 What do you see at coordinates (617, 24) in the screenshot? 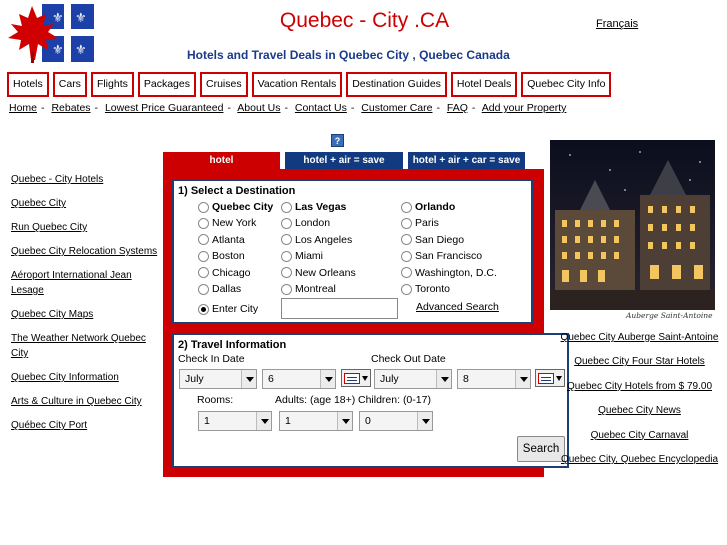
I see `language-link-francais: Français` at bounding box center [617, 24].